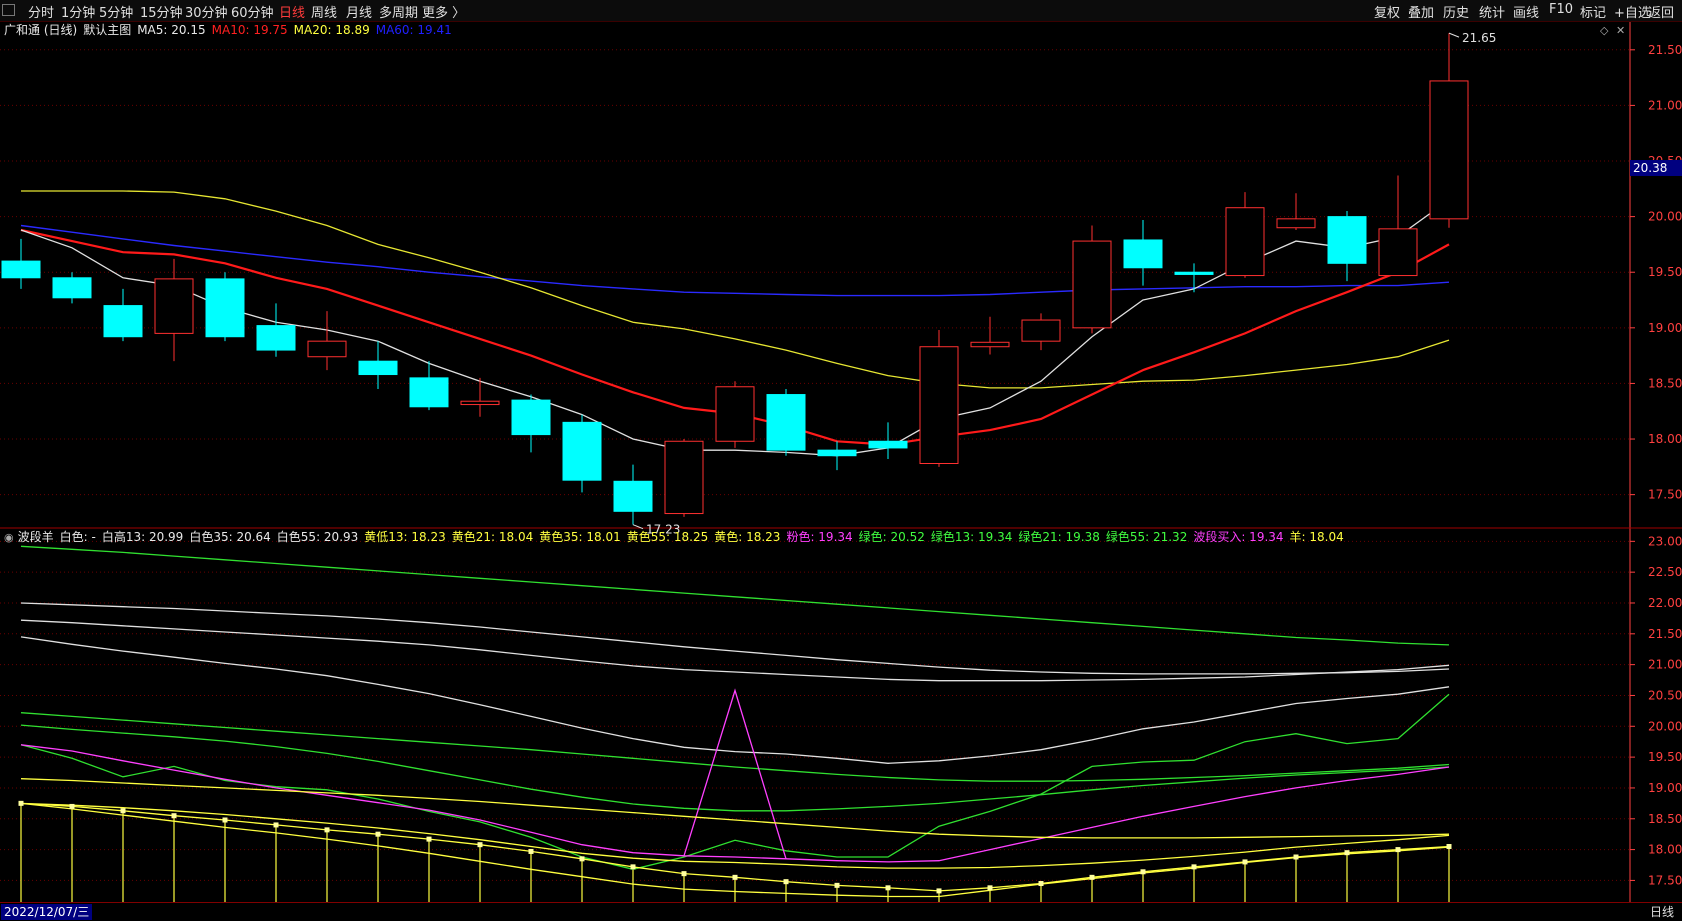 The height and width of the screenshot is (921, 1682). I want to click on sub-legend-0: 白色: -, so click(77, 537).